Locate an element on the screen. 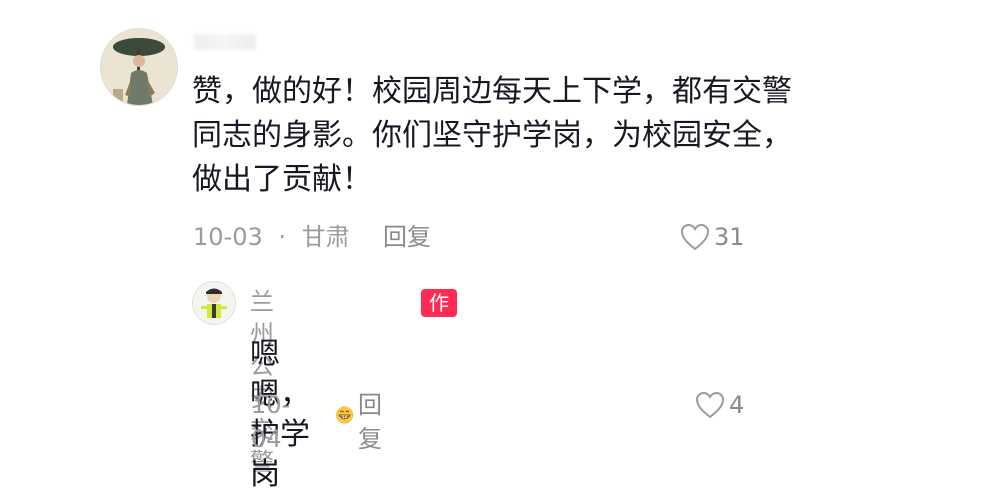 The width and height of the screenshot is (991, 495). comment-text-line: 同志的身影。你们坚守护学岗，为校园安全， is located at coordinates (492, 135).